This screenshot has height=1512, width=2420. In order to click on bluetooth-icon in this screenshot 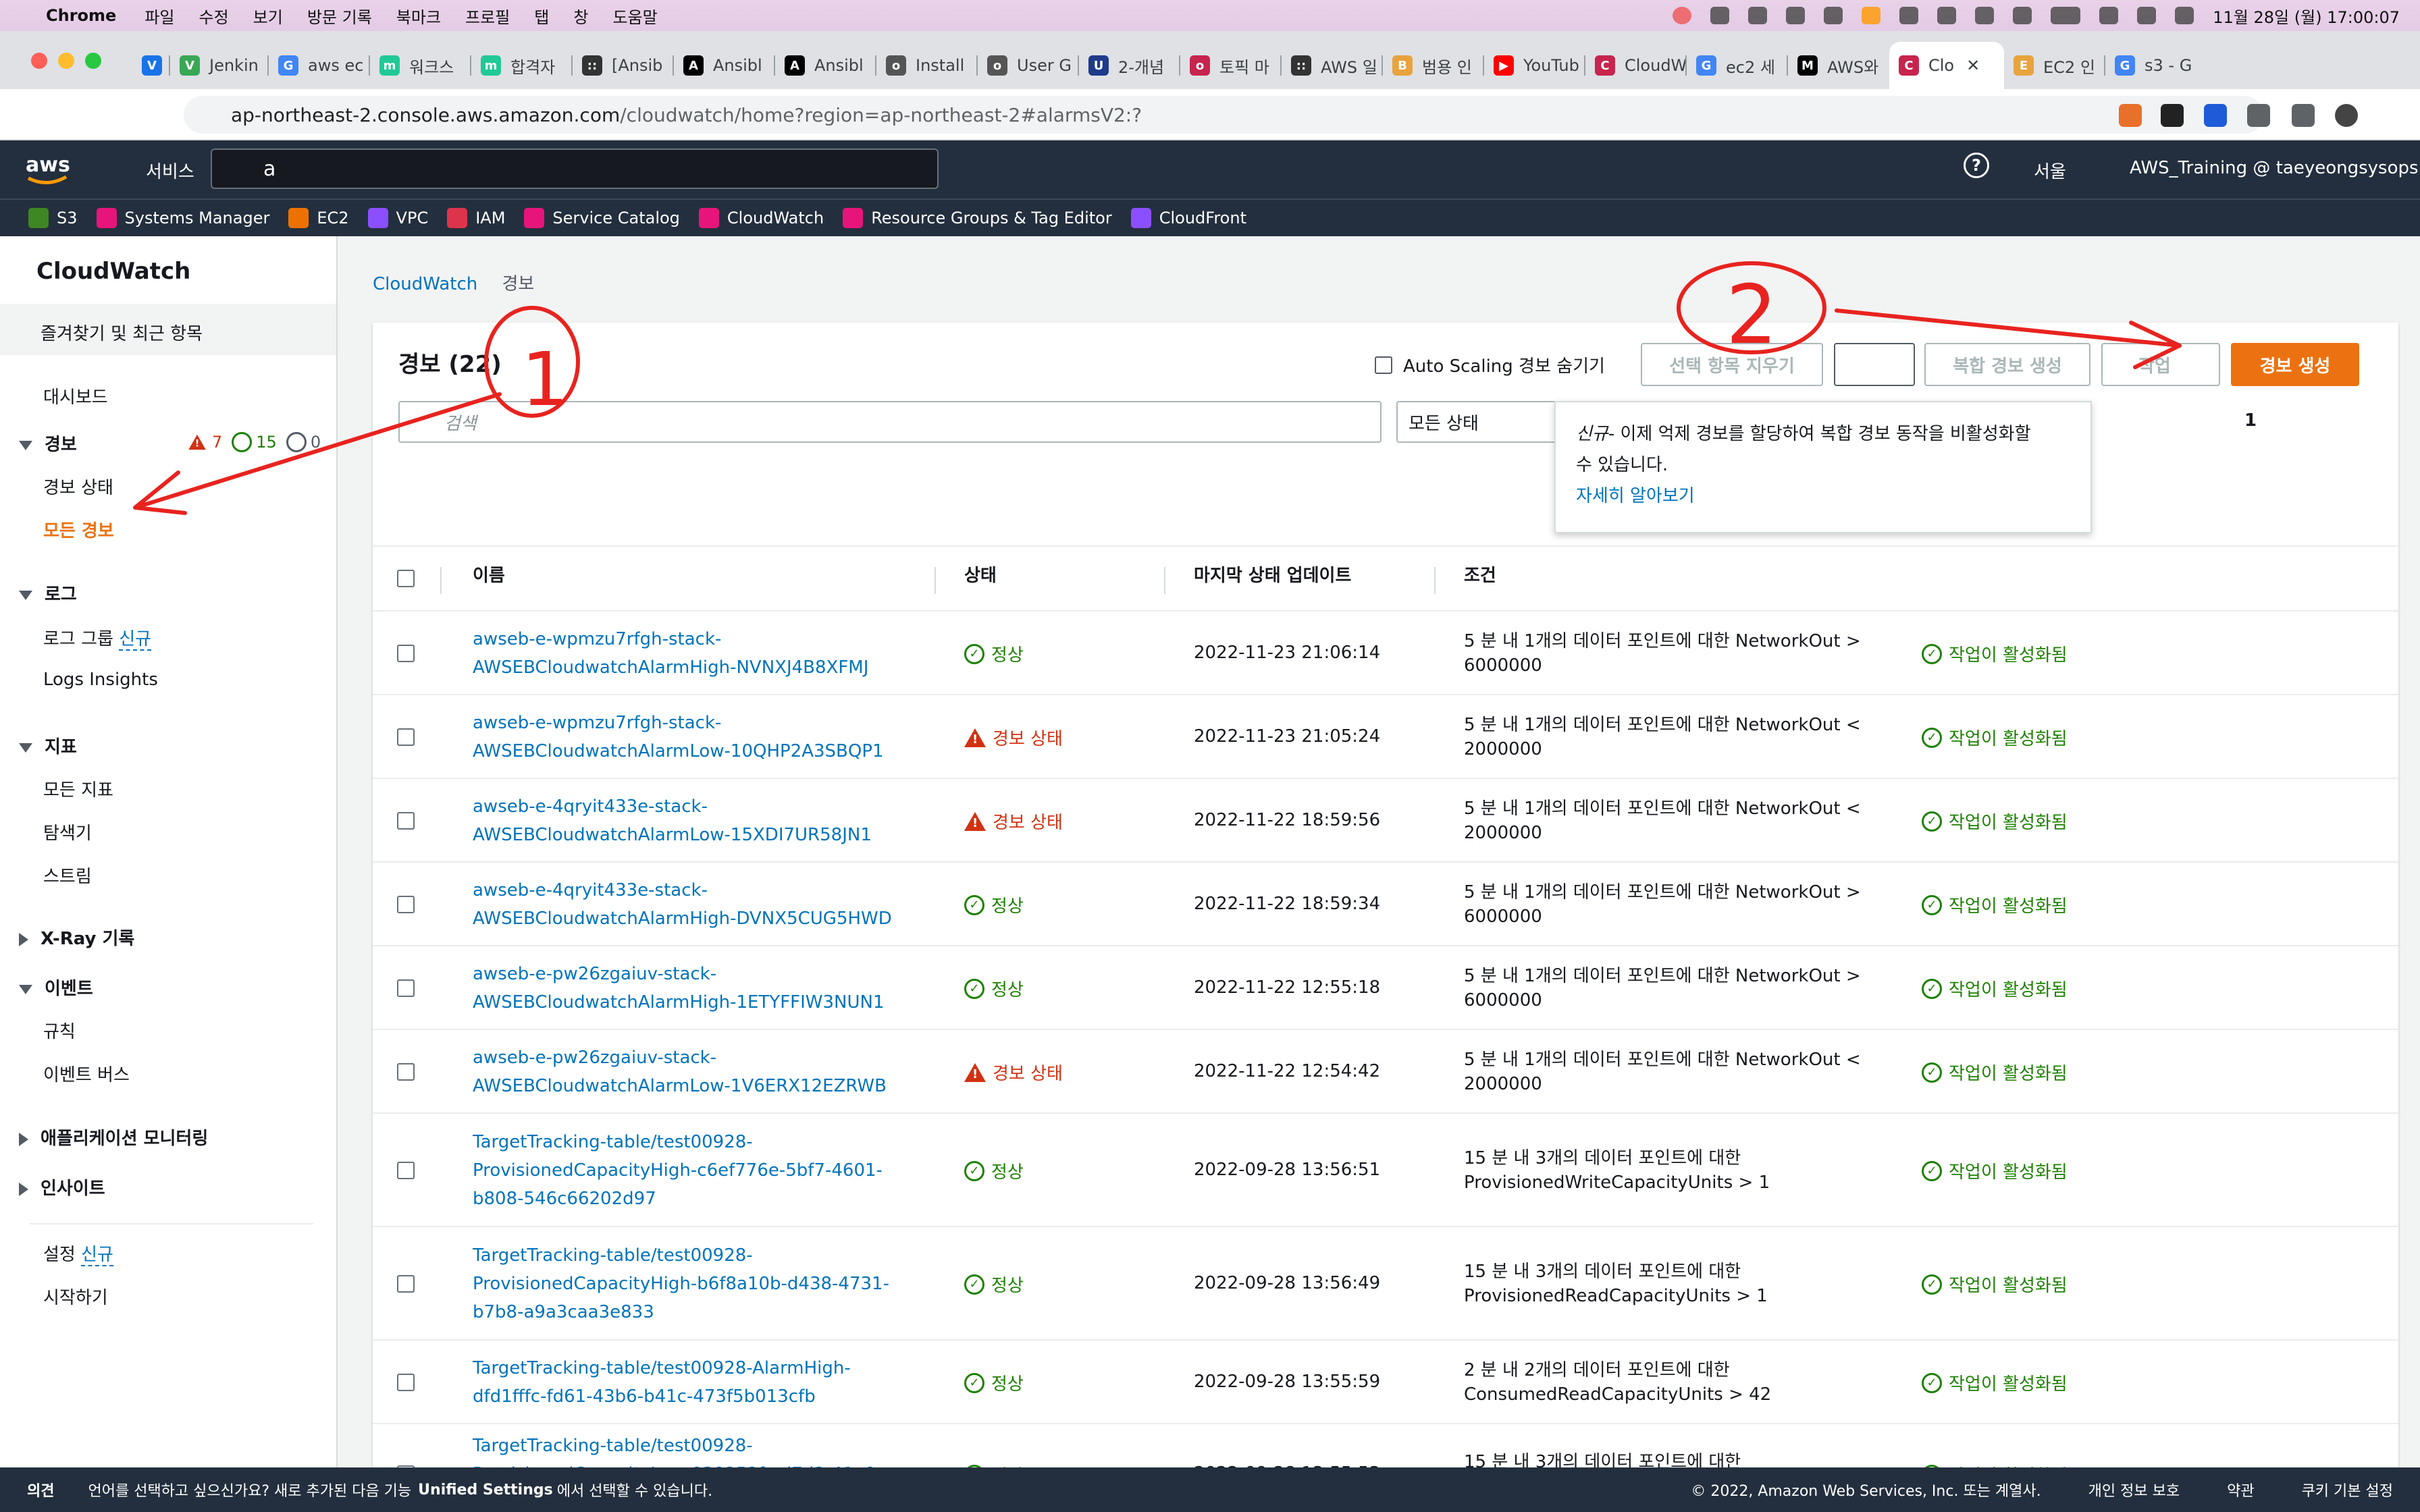, I will do `click(2022, 15)`.